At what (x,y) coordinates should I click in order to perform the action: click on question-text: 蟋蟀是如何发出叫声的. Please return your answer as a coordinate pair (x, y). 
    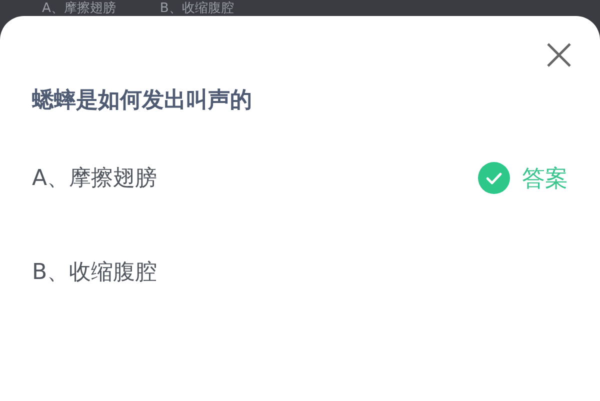
    Looking at the image, I should click on (142, 101).